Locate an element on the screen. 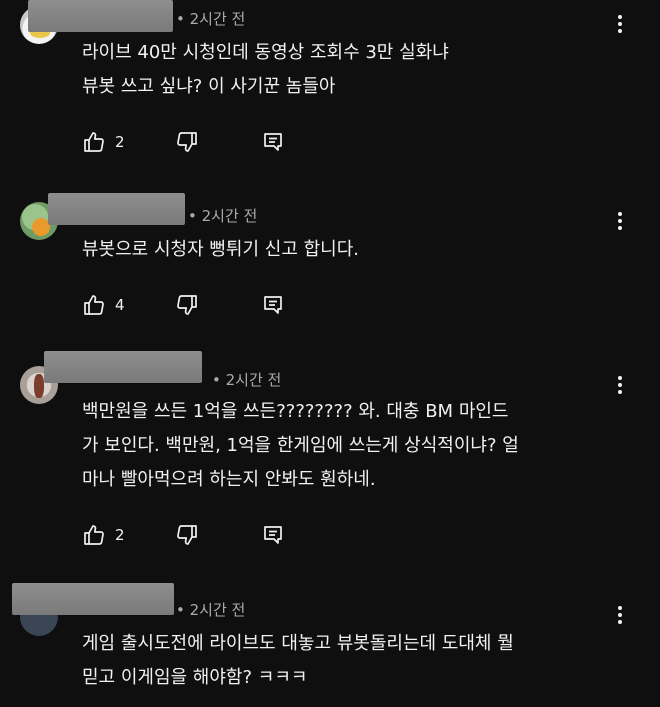 This screenshot has height=707, width=660. comment-text-line: 뷰봇 쓰고 싶냐? 이 사기꾼 놈들아 is located at coordinates (209, 86).